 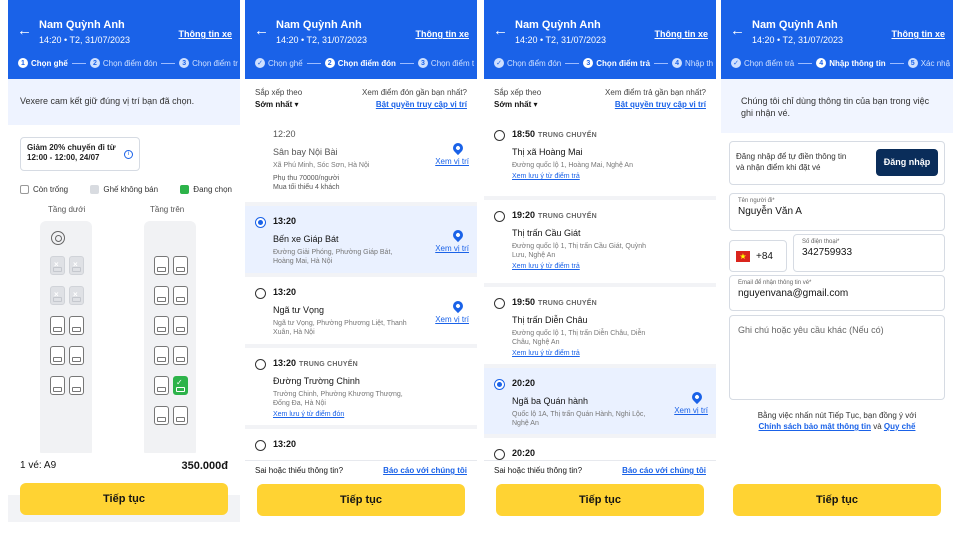 What do you see at coordinates (900, 426) in the screenshot?
I see `regulations-link: Quy chế` at bounding box center [900, 426].